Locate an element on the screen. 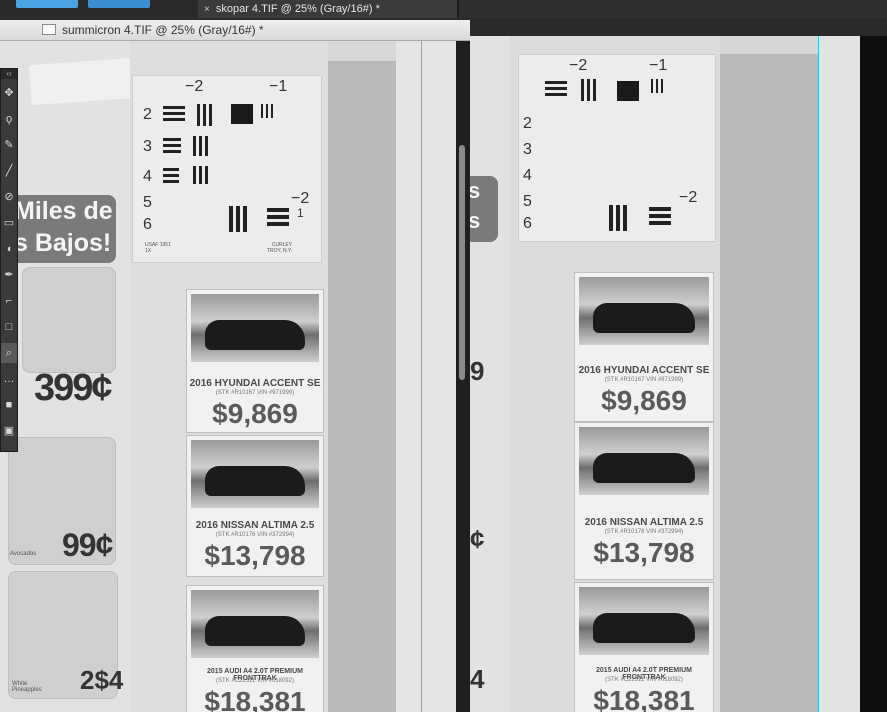 This screenshot has height=712, width=887. flyer-price-fragment-3: 4 is located at coordinates (477, 679).